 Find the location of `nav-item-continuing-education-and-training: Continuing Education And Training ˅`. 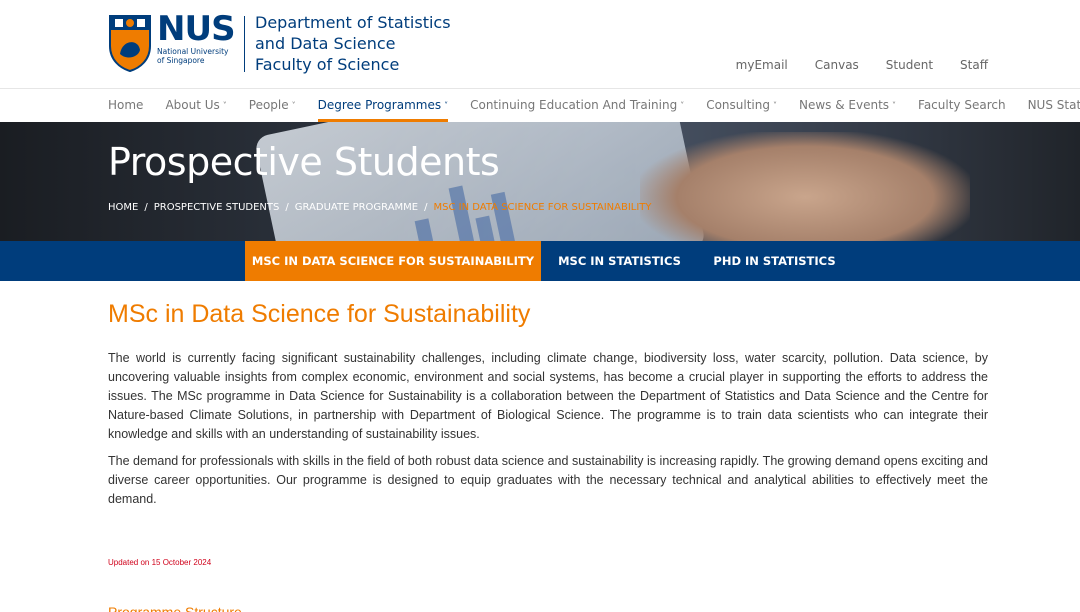

nav-item-continuing-education-and-training: Continuing Education And Training ˅ is located at coordinates (577, 105).